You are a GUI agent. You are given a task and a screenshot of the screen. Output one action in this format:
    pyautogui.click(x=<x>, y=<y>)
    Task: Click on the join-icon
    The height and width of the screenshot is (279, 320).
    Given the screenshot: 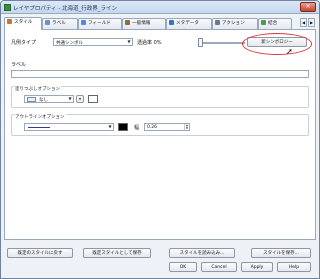 What is the action you would take?
    pyautogui.click(x=263, y=22)
    